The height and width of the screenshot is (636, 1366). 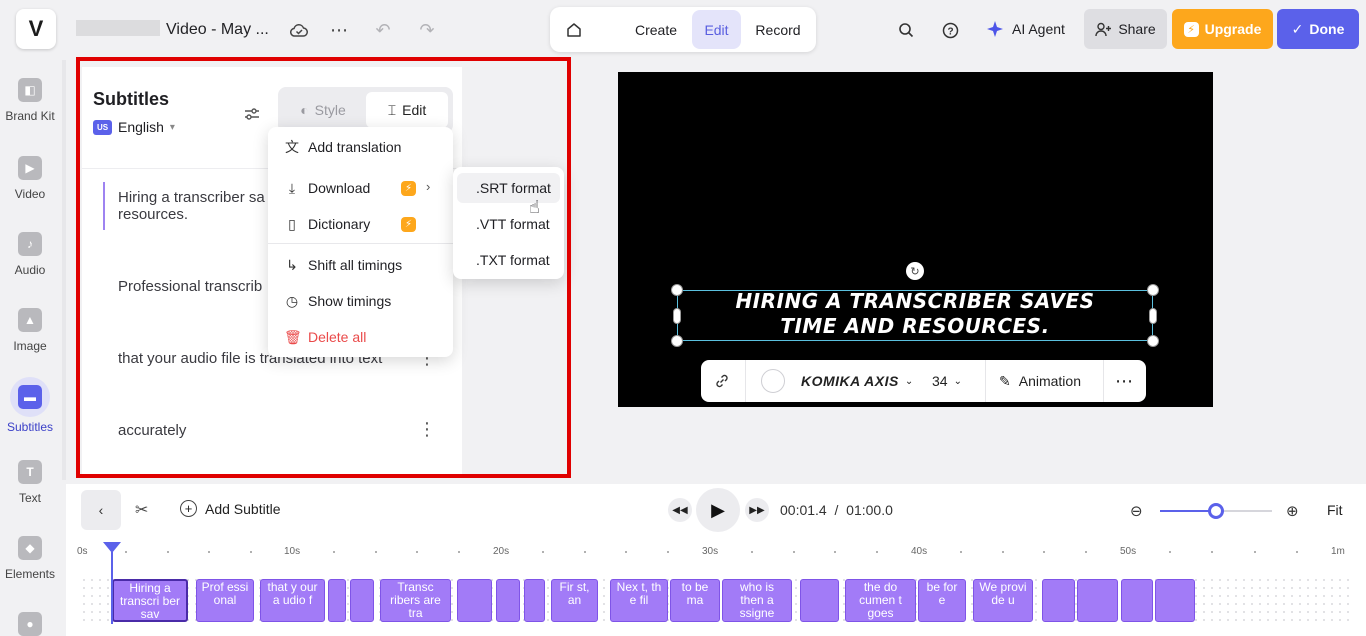 What do you see at coordinates (1128, 551) in the screenshot?
I see `ruler-label: 50s` at bounding box center [1128, 551].